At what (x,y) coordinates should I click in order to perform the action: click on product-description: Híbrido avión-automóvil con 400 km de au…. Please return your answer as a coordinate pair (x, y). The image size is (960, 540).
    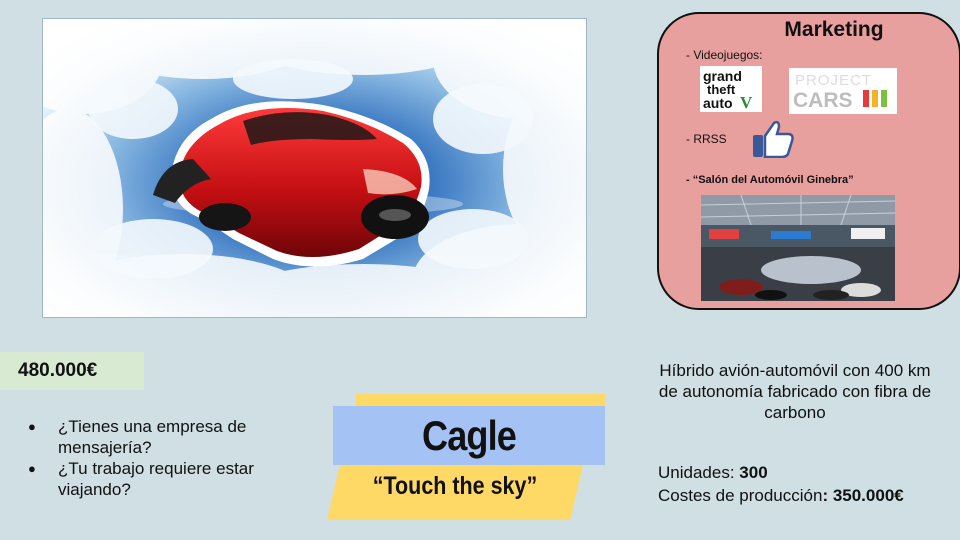
    Looking at the image, I should click on (795, 391).